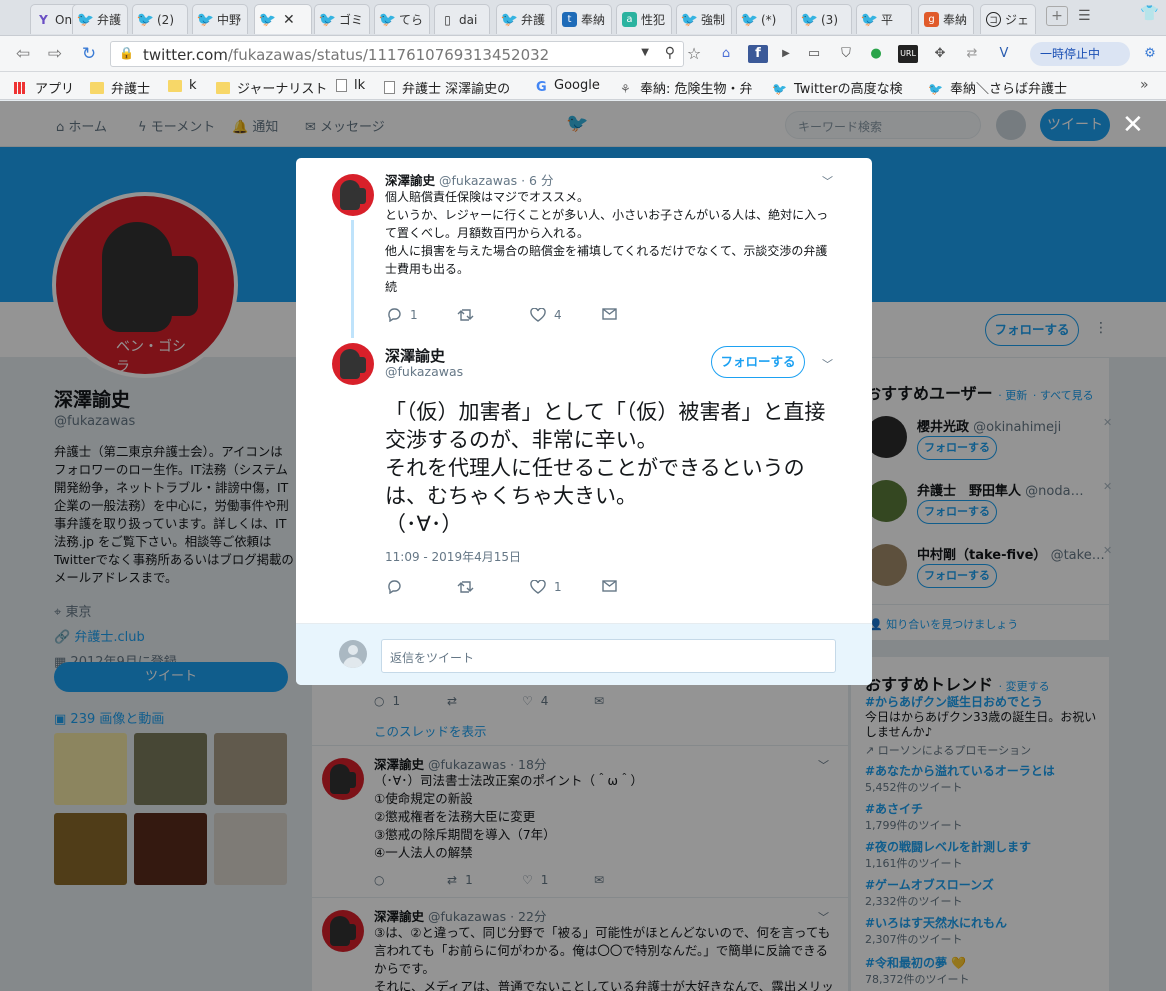 The width and height of the screenshot is (1166, 991). What do you see at coordinates (644, 19) in the screenshot?
I see `browser-tab: a 性犯` at bounding box center [644, 19].